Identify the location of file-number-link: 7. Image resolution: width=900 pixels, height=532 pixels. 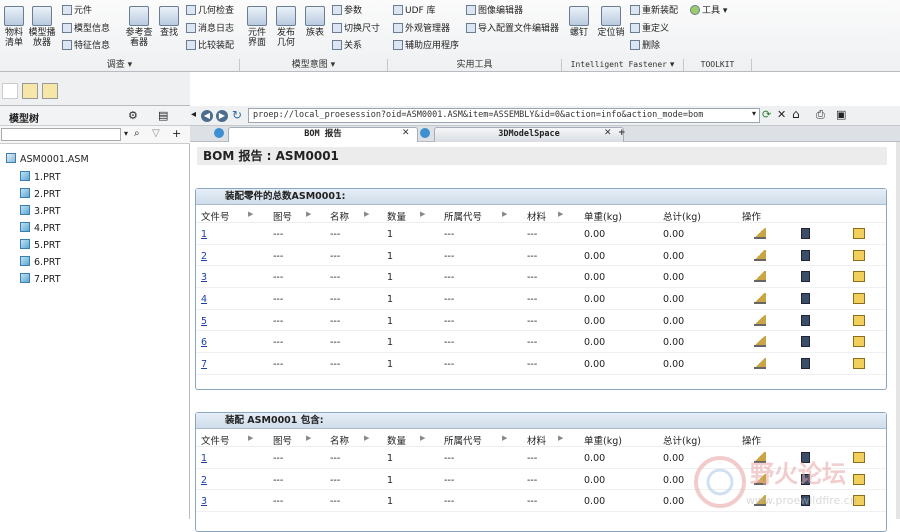
(204, 364).